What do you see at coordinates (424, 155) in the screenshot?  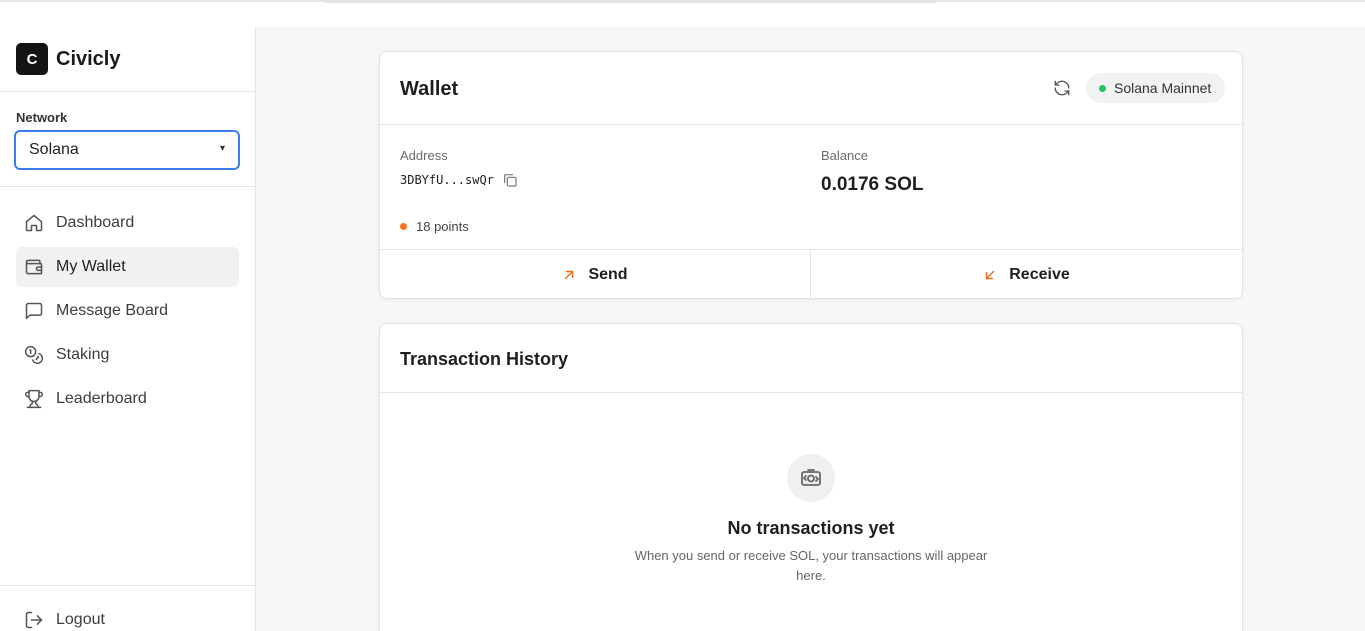 I see `address-label: Address` at bounding box center [424, 155].